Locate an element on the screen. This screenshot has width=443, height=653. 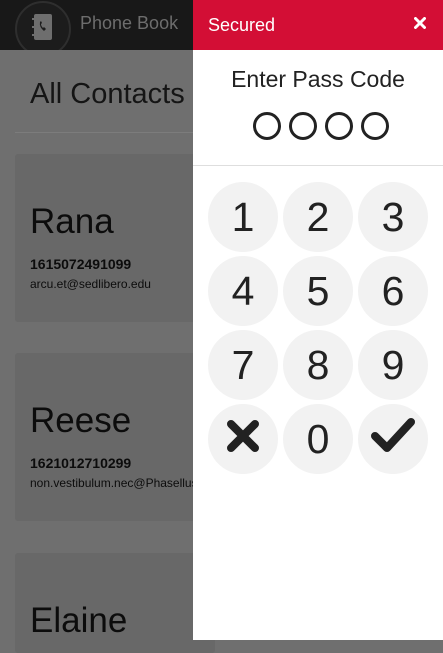
app-title: Phone Book is located at coordinates (129, 23).